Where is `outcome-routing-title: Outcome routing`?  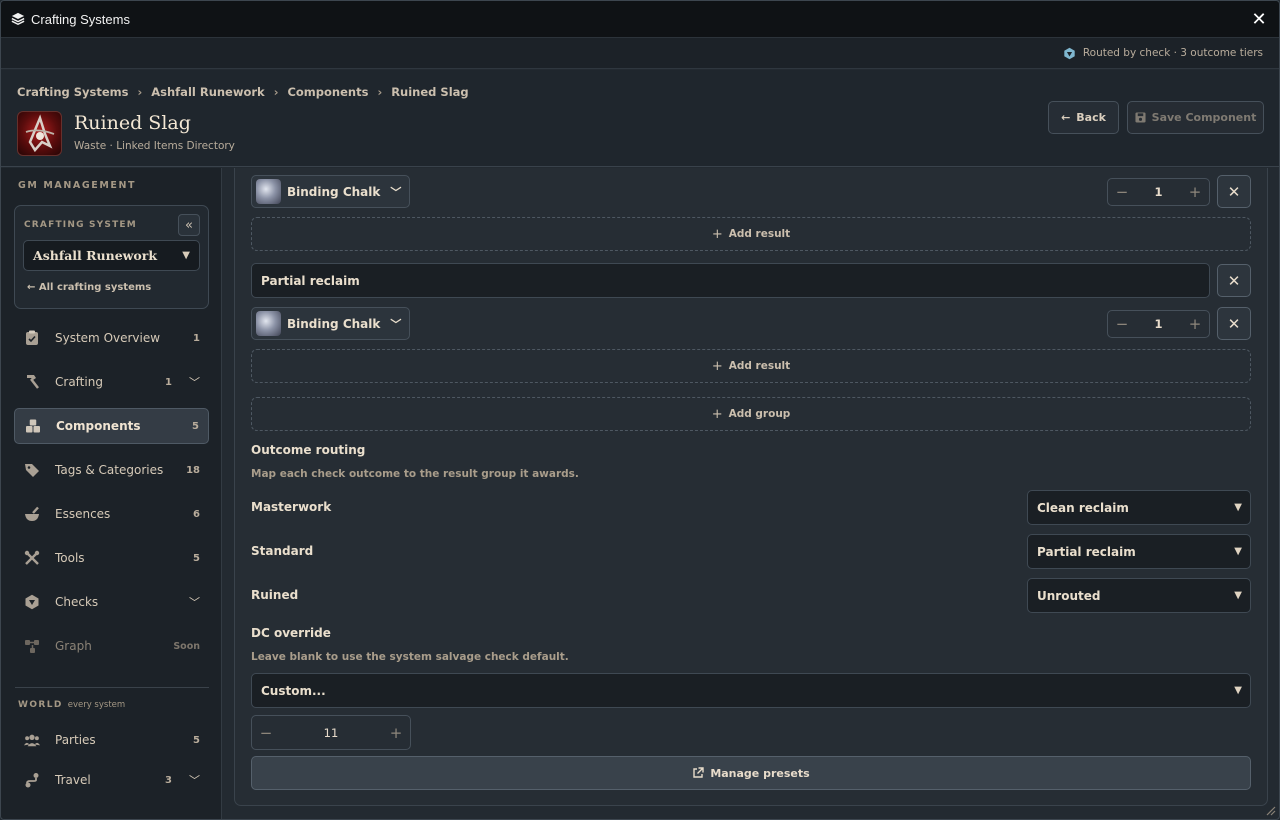 outcome-routing-title: Outcome routing is located at coordinates (308, 450).